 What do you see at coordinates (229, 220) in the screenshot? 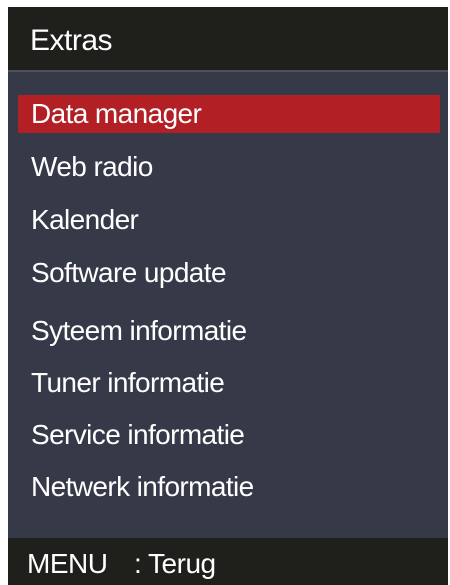
I see `menu-item-kalender: Kalender` at bounding box center [229, 220].